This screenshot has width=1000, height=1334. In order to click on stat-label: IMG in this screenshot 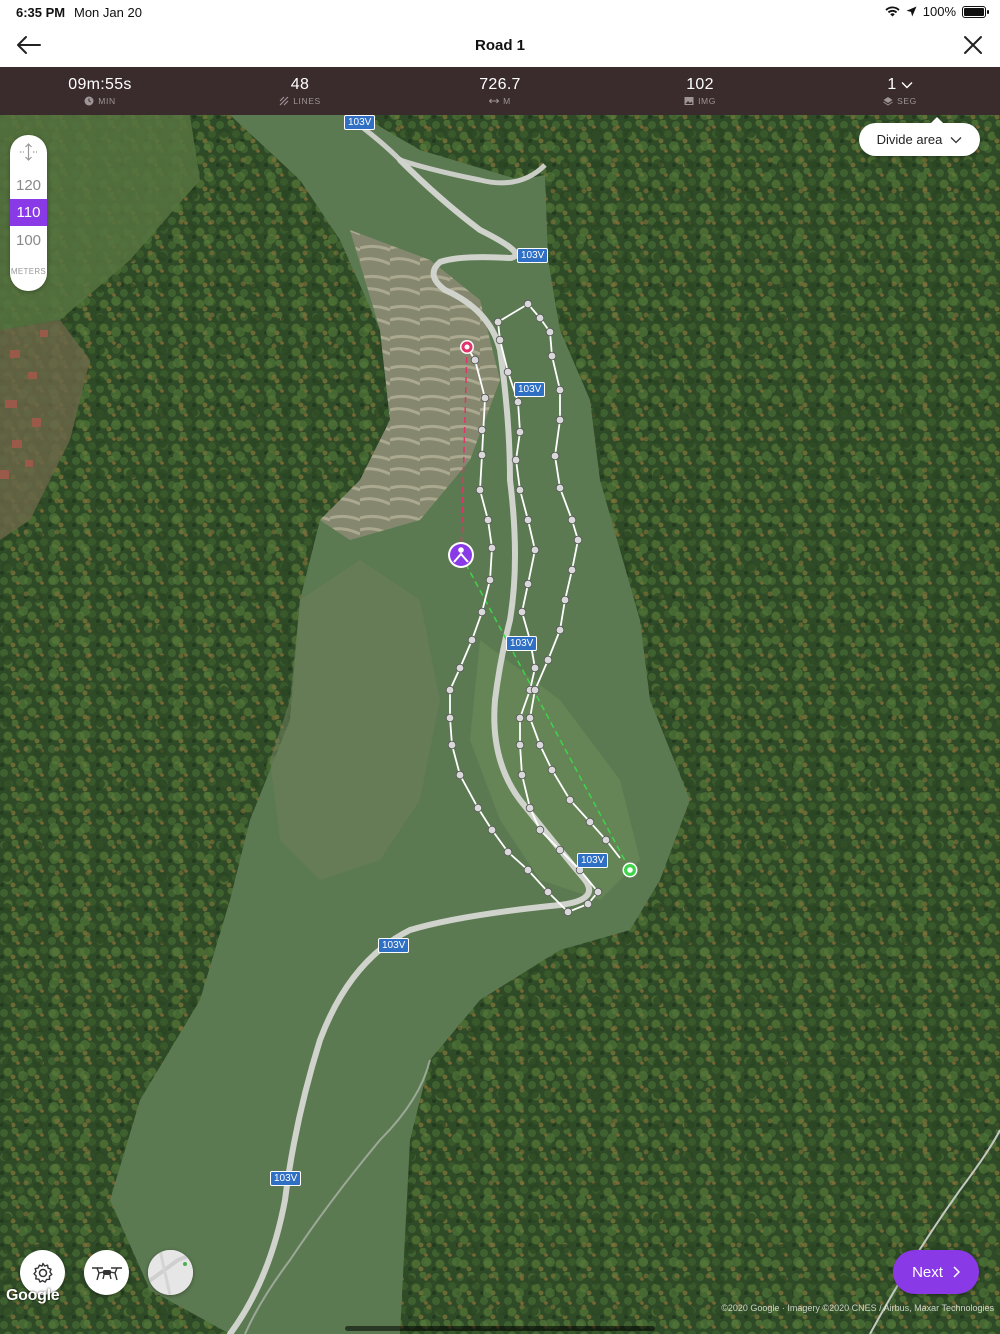, I will do `click(707, 101)`.